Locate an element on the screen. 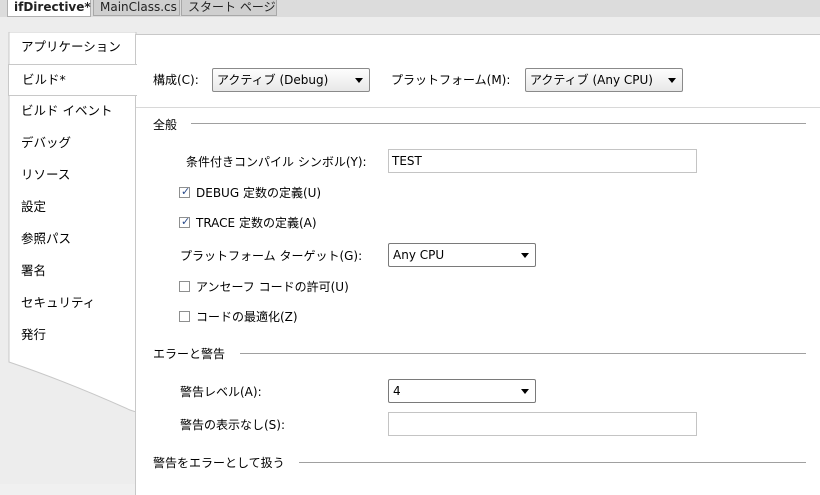 The height and width of the screenshot is (495, 820). sidebar-item-publish: 発行 is located at coordinates (72, 336).